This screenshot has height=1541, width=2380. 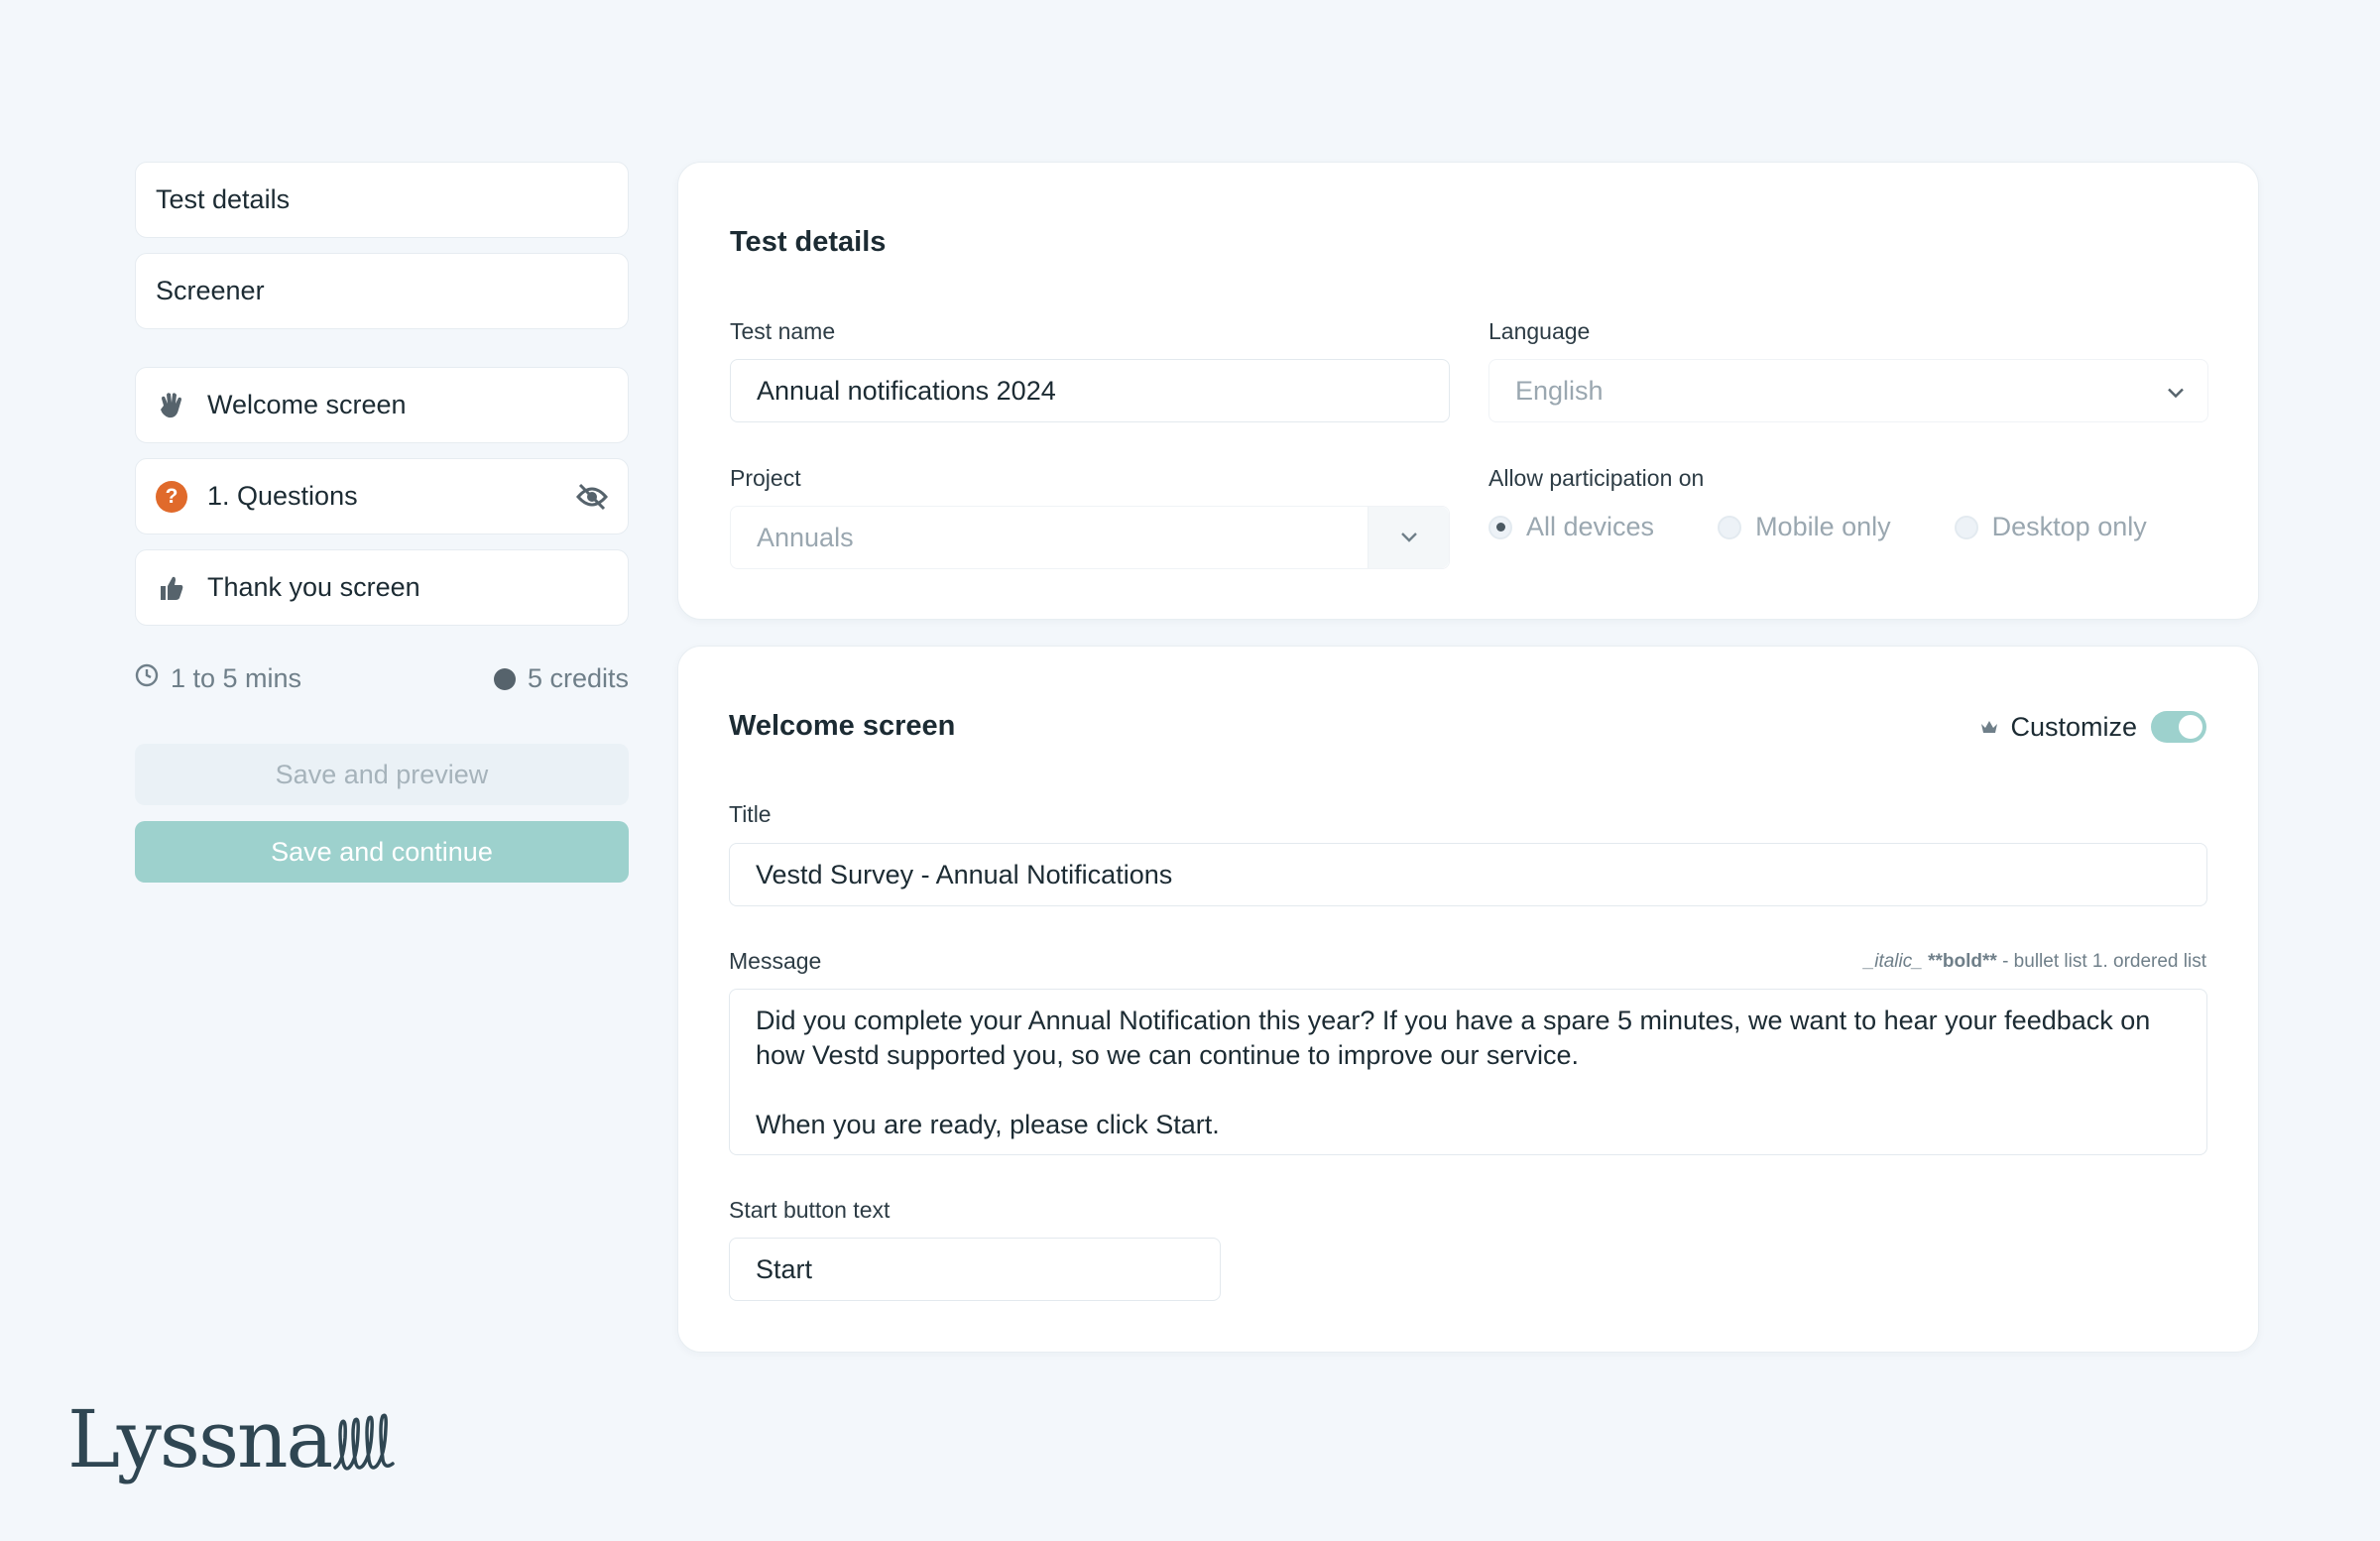 What do you see at coordinates (765, 478) in the screenshot?
I see `project-label: Project` at bounding box center [765, 478].